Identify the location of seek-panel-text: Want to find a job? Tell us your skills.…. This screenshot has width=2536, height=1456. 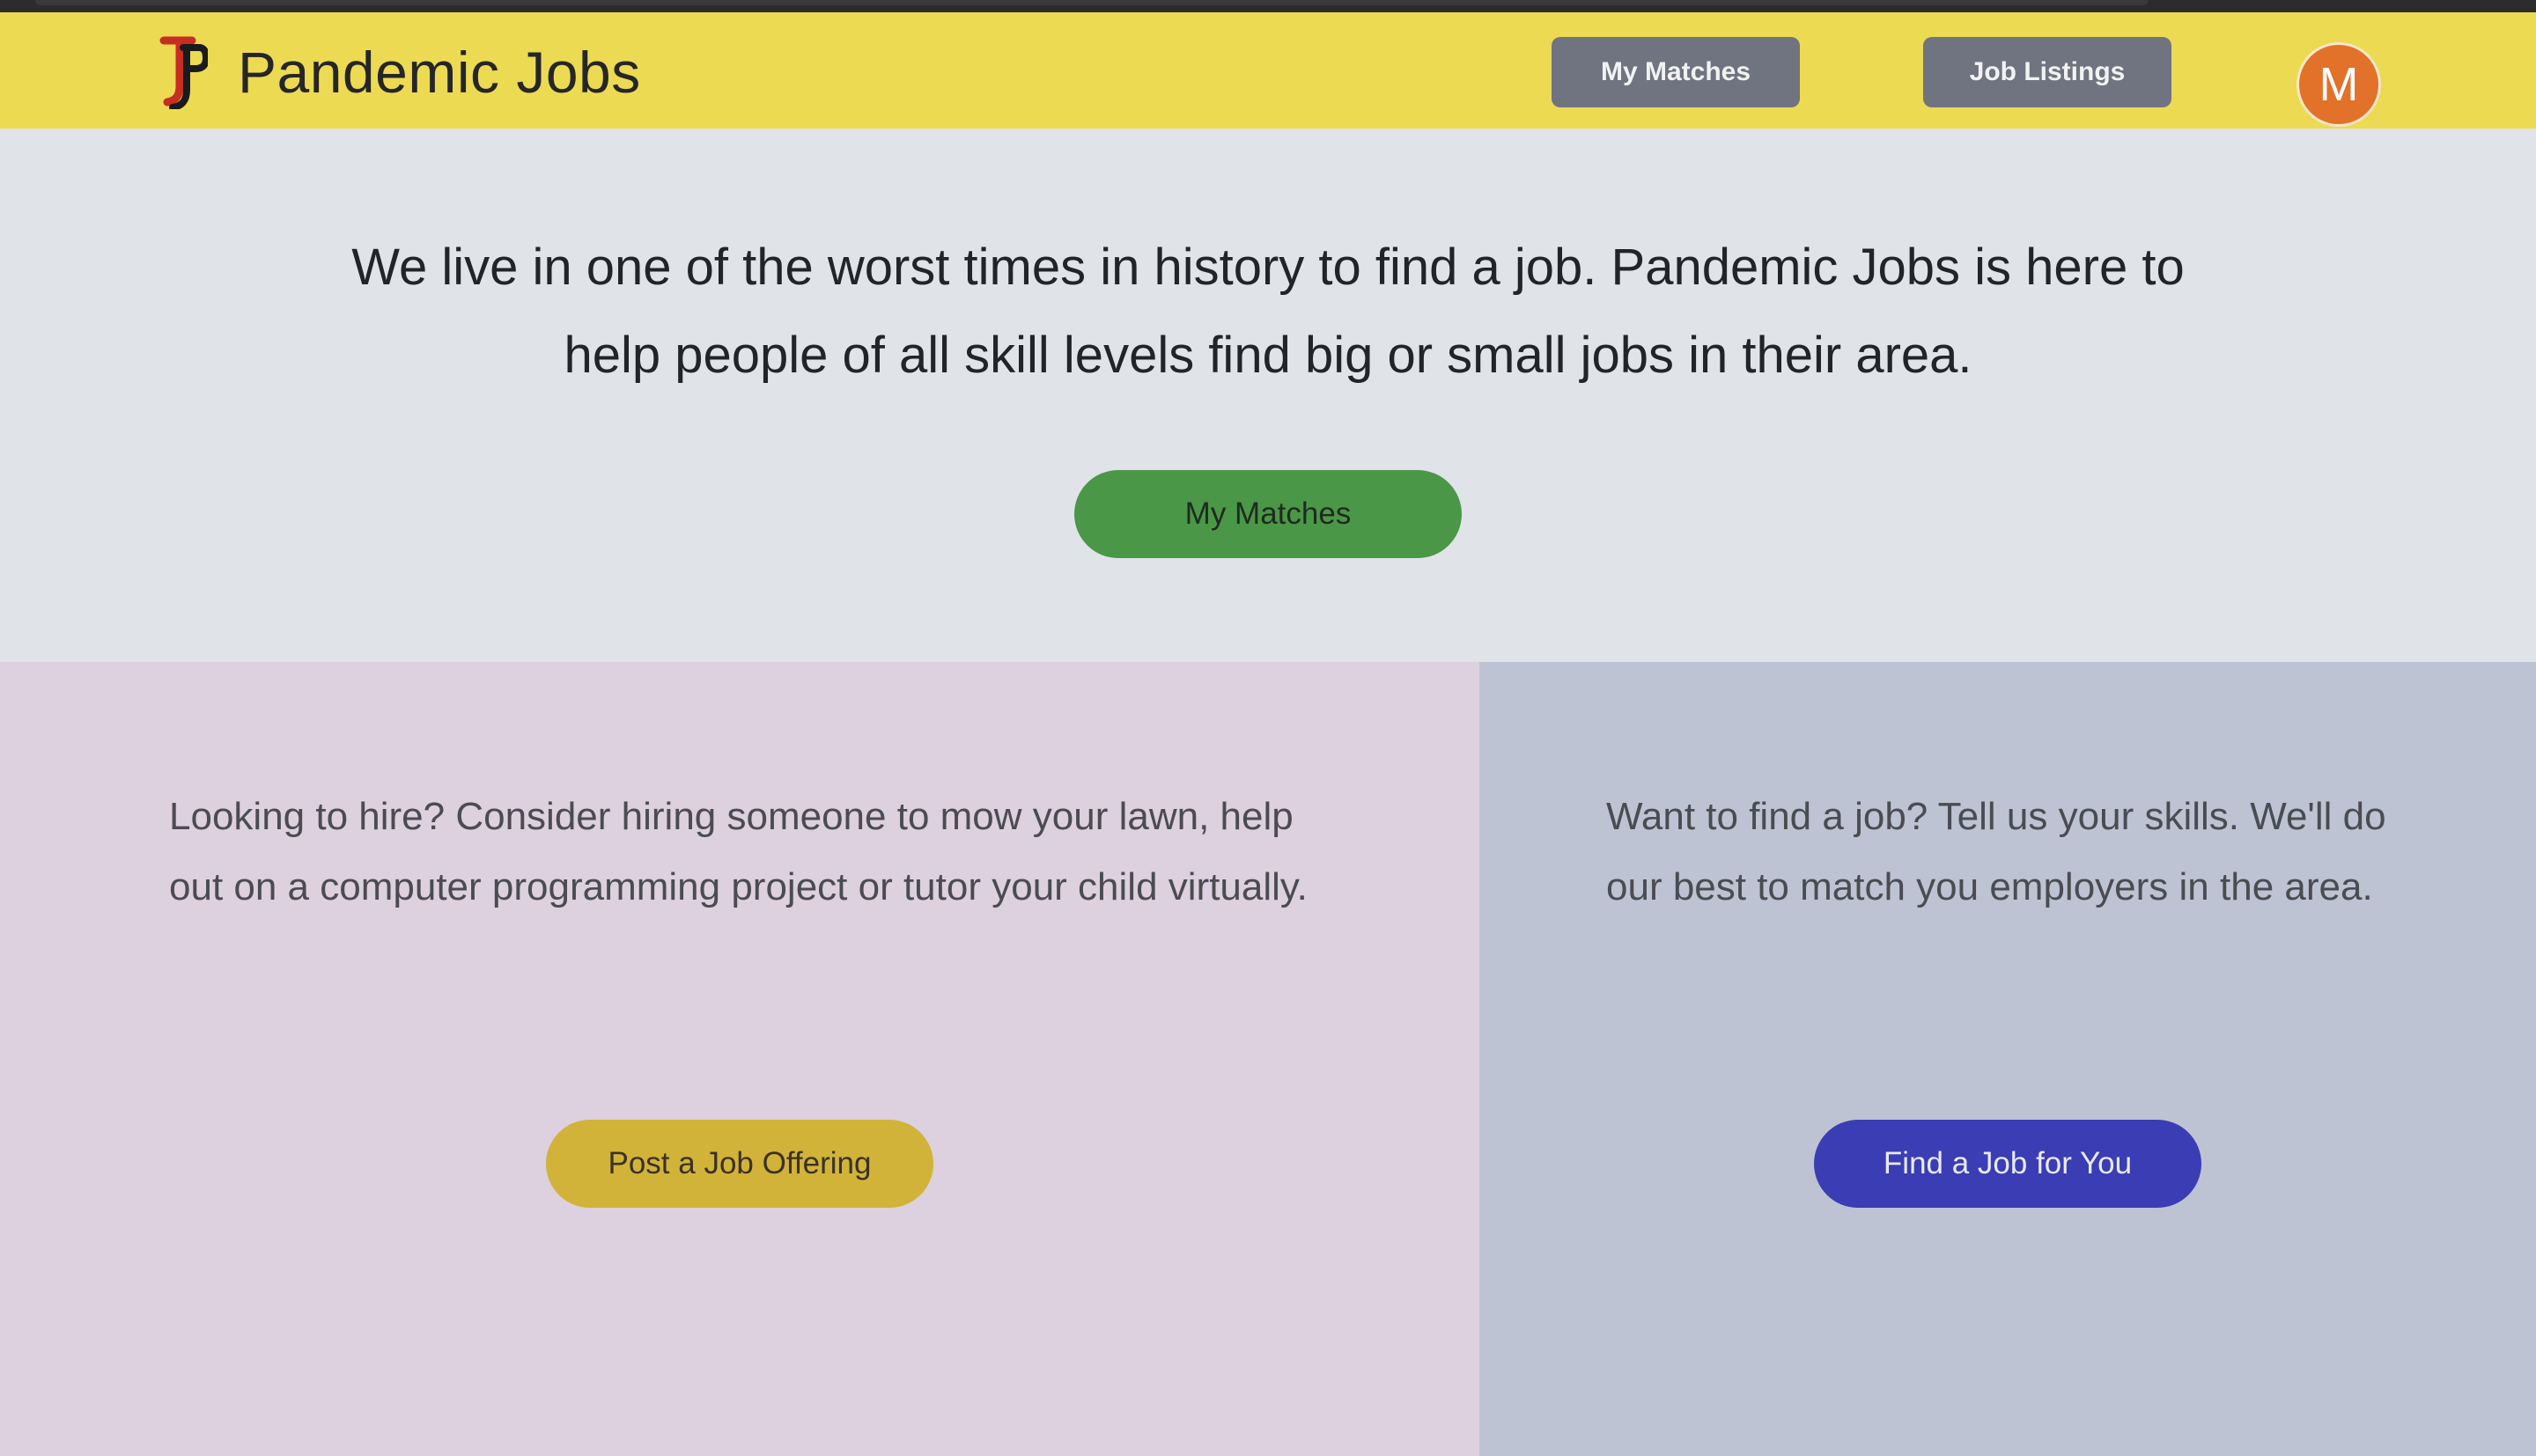
(1996, 851).